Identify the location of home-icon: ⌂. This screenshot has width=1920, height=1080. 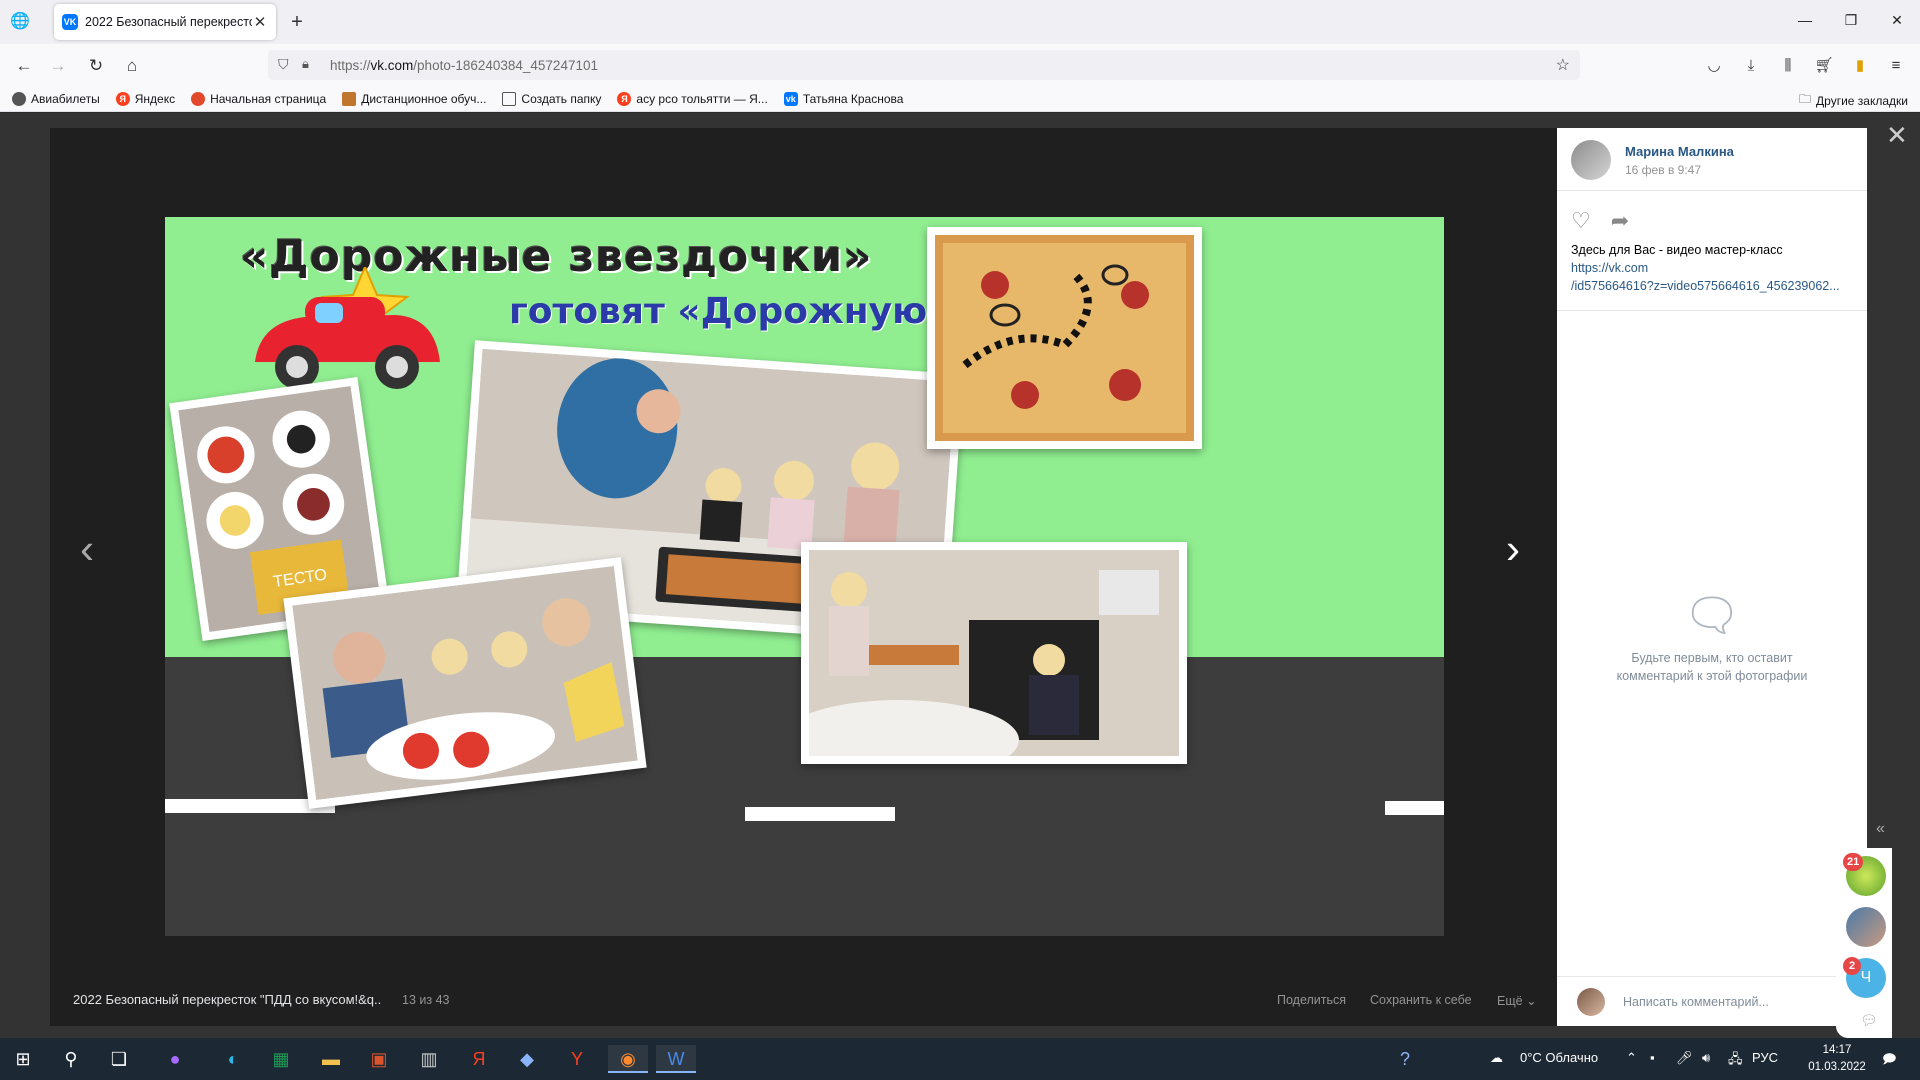
(132, 66).